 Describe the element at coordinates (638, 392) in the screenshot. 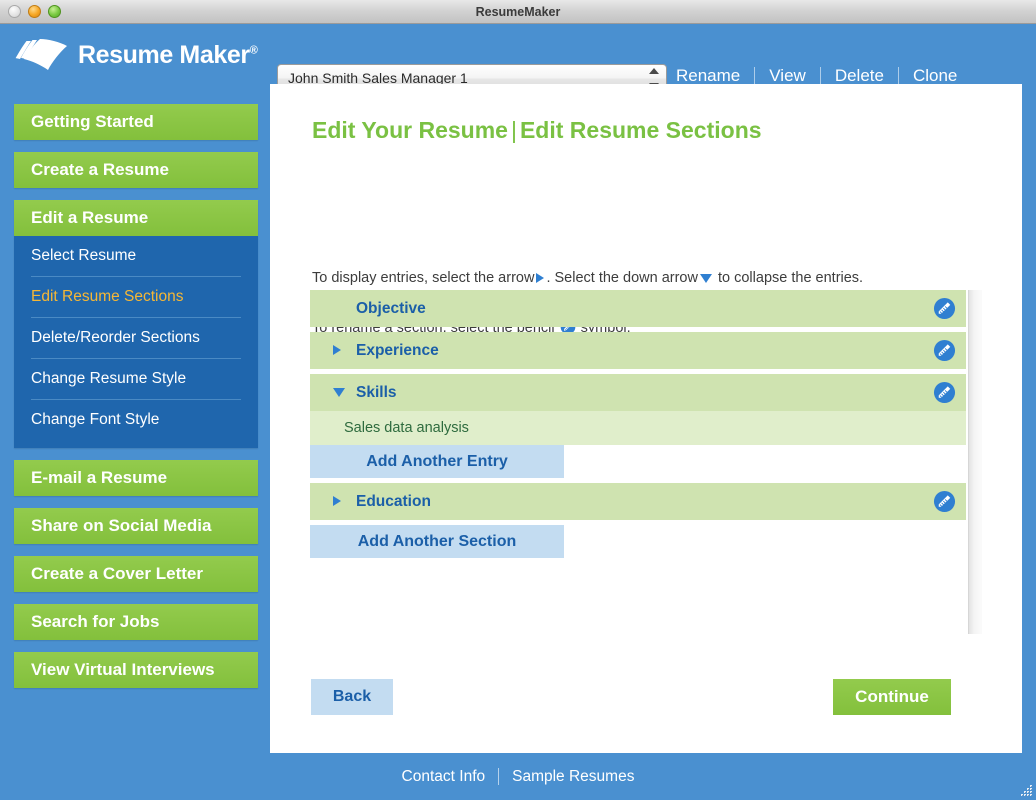

I see `section-row: Skills` at that location.